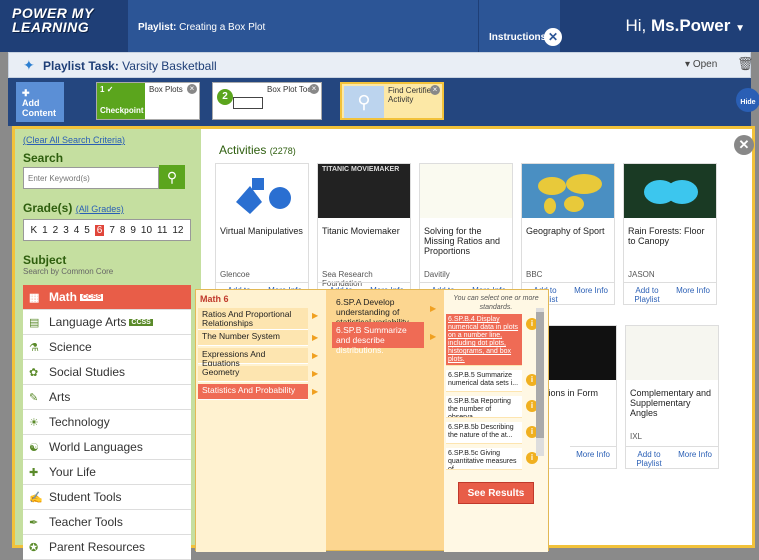 This screenshot has height=560, width=759. Describe the element at coordinates (99, 230) in the screenshot. I see `grade-option: 6` at that location.